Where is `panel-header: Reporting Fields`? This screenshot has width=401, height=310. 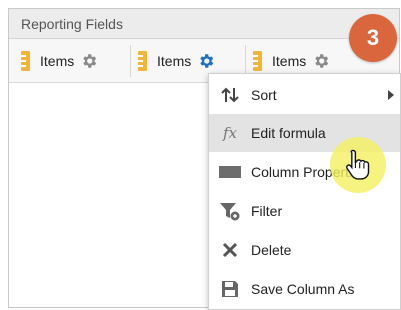
panel-header: Reporting Fields is located at coordinates (204, 24).